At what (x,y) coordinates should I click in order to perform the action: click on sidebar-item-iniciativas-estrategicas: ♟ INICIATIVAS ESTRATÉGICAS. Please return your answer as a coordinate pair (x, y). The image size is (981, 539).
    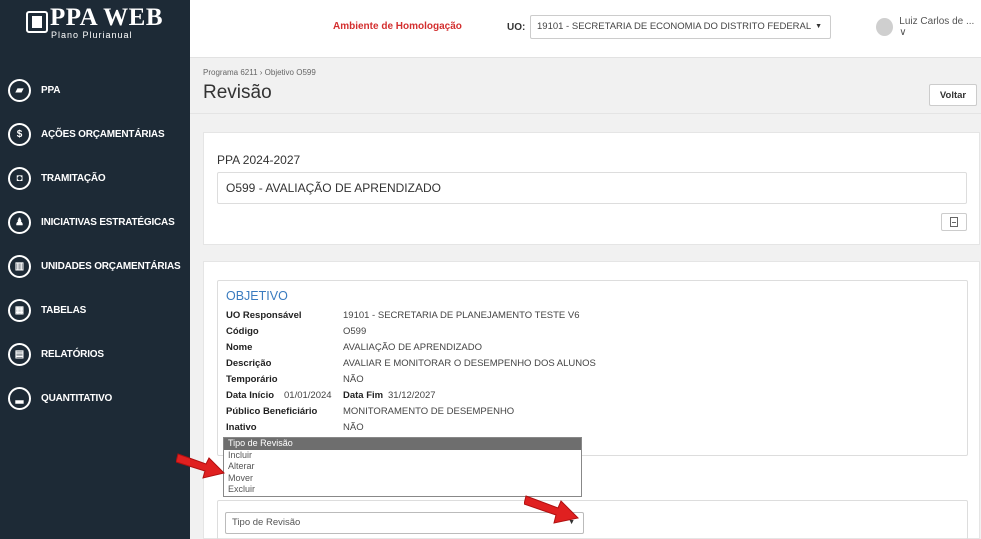
    Looking at the image, I should click on (95, 222).